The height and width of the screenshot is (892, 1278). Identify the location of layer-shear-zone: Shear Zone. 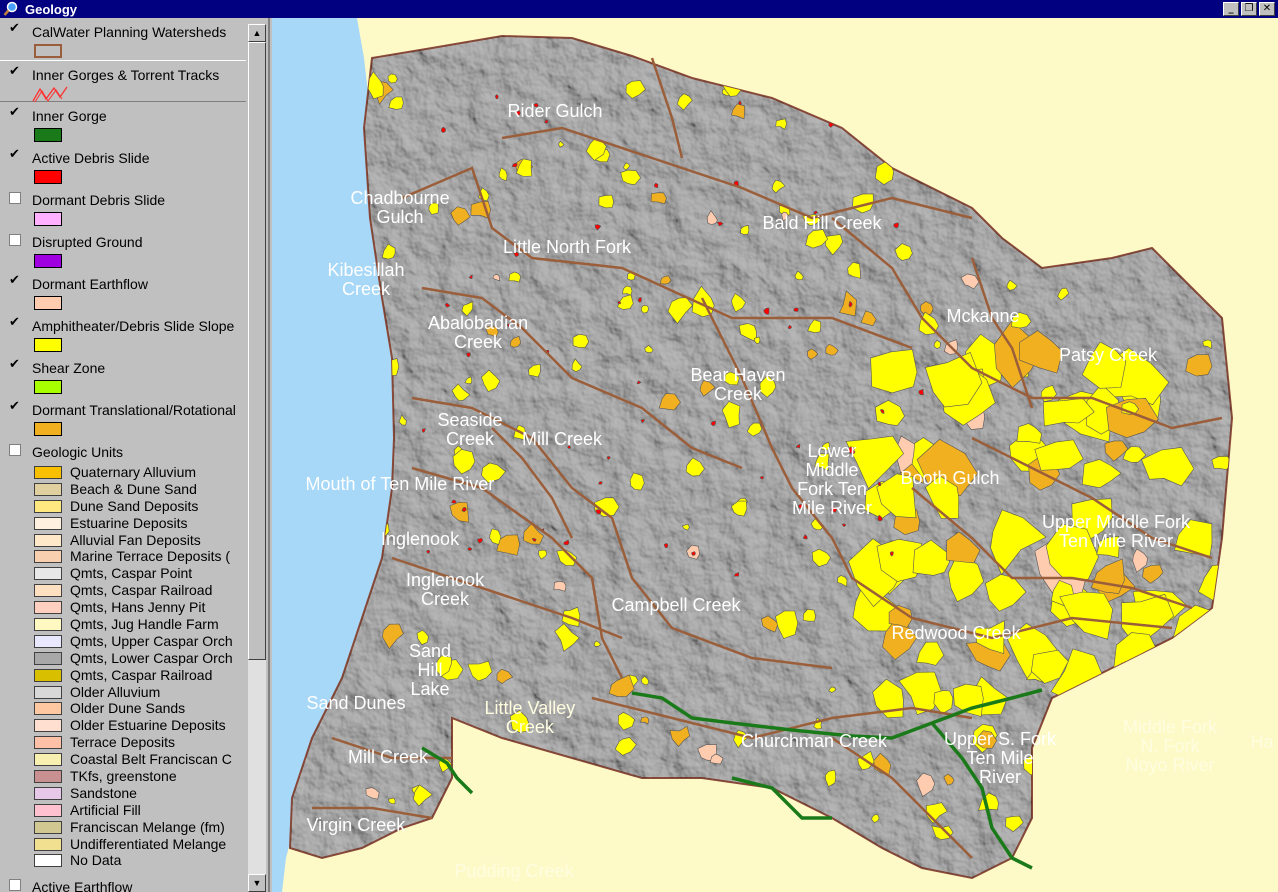
(123, 375).